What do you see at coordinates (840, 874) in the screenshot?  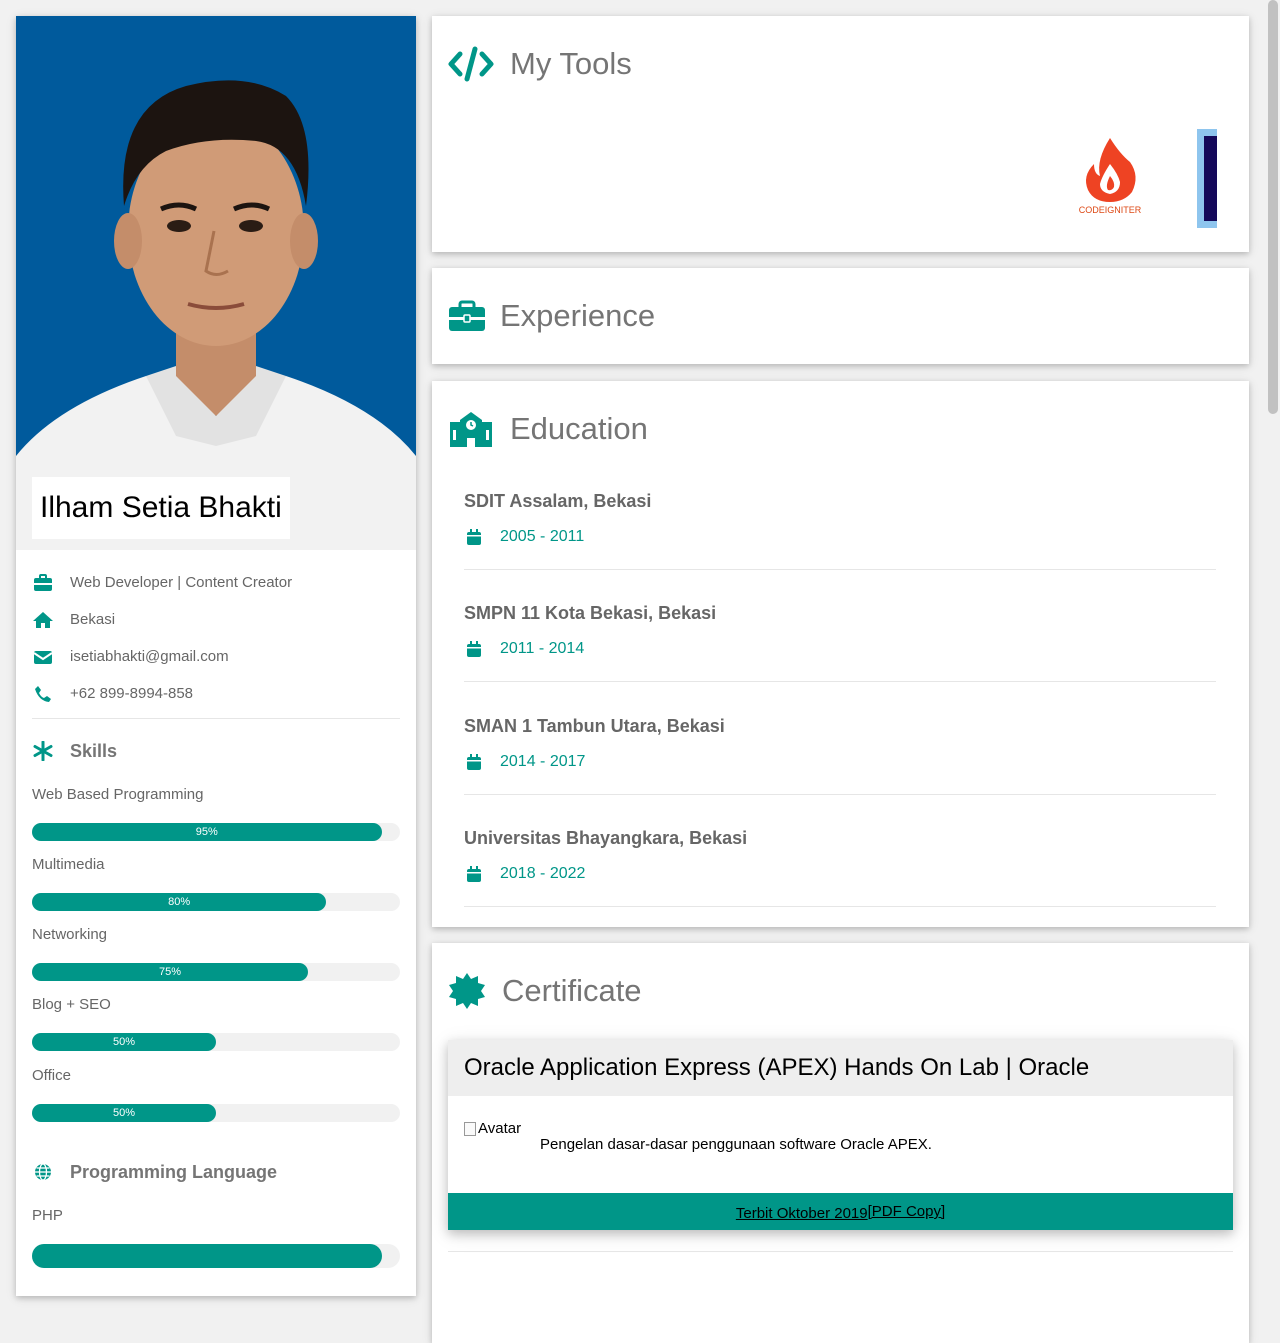 I see `school-years: 2018 - 2022` at bounding box center [840, 874].